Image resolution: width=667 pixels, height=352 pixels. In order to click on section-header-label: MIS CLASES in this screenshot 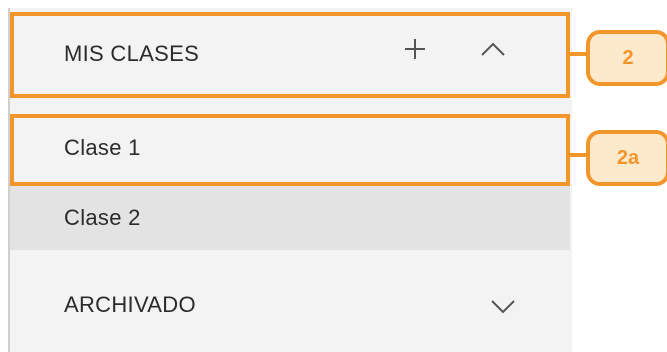, I will do `click(132, 53)`.